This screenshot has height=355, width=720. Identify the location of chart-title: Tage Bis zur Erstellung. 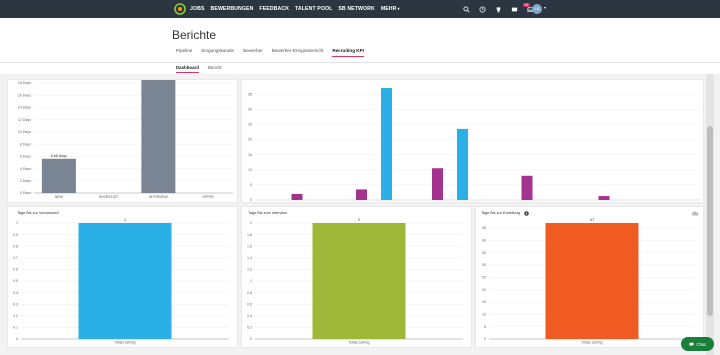
(500, 213).